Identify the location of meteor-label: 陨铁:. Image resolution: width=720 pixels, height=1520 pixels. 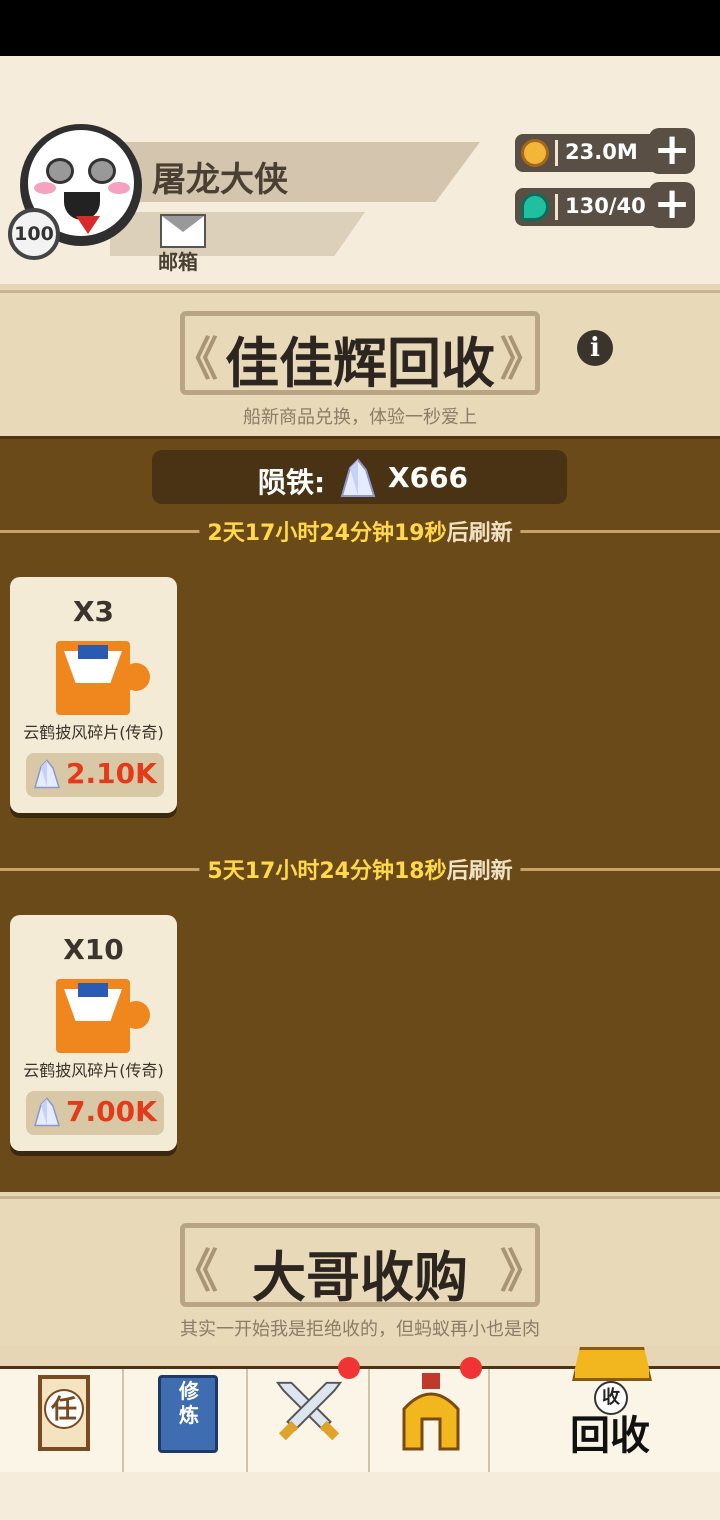
(292, 482).